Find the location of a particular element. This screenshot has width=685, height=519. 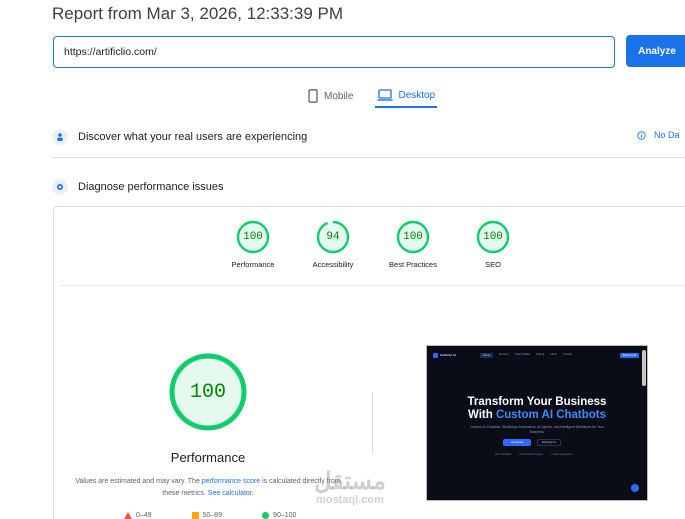

performance-big-gauge: 100 is located at coordinates (208, 392).